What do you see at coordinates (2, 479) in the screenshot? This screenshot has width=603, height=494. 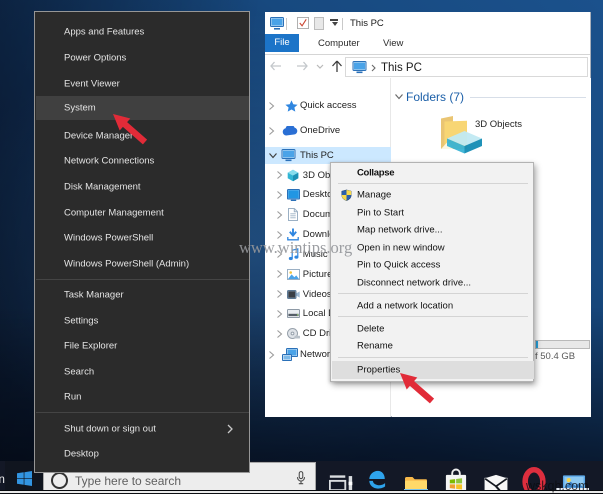 I see `svg-text: n` at bounding box center [2, 479].